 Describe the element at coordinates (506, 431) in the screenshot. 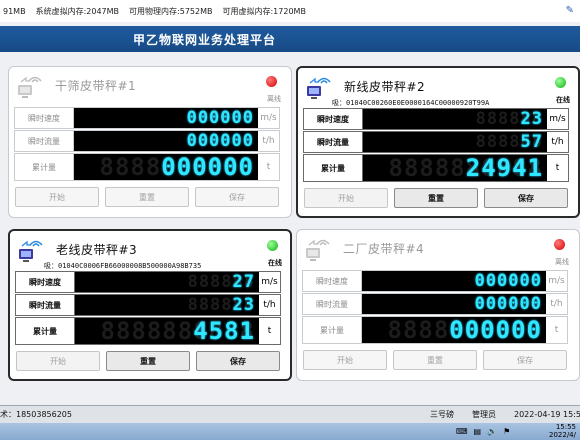

I see `flag-icon: ⚑` at that location.